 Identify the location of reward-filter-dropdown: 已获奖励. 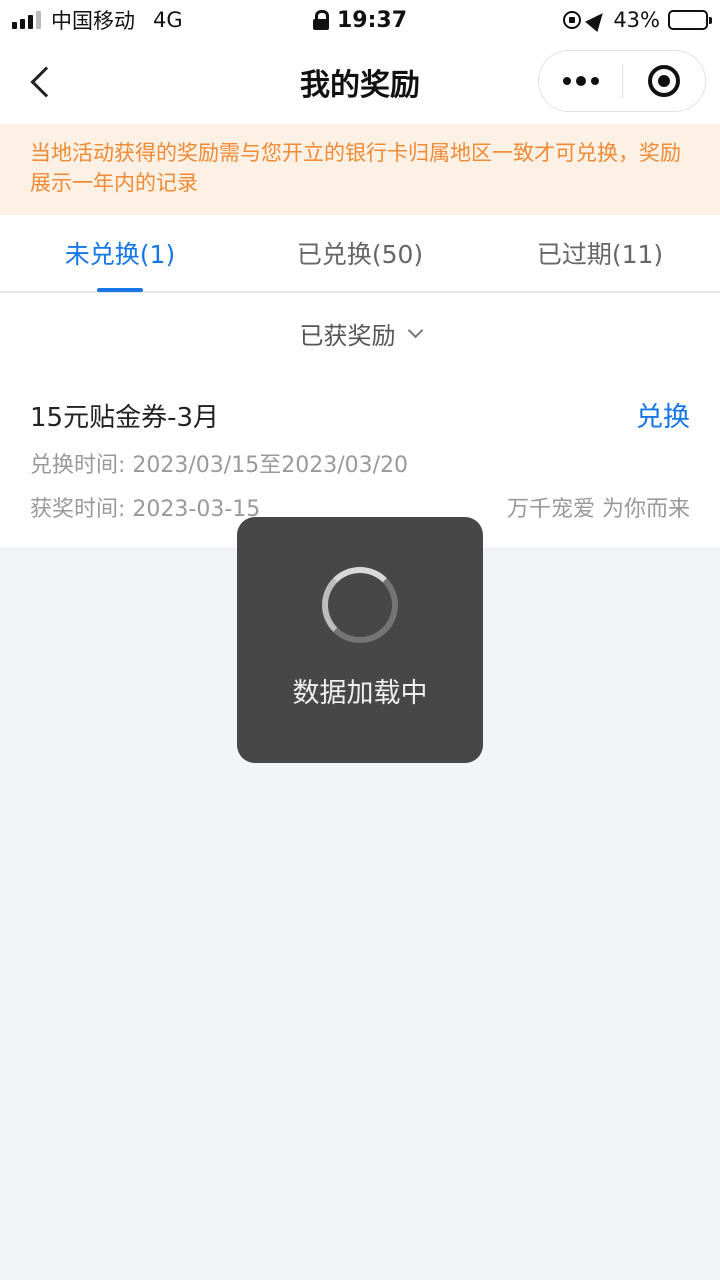
(360, 333).